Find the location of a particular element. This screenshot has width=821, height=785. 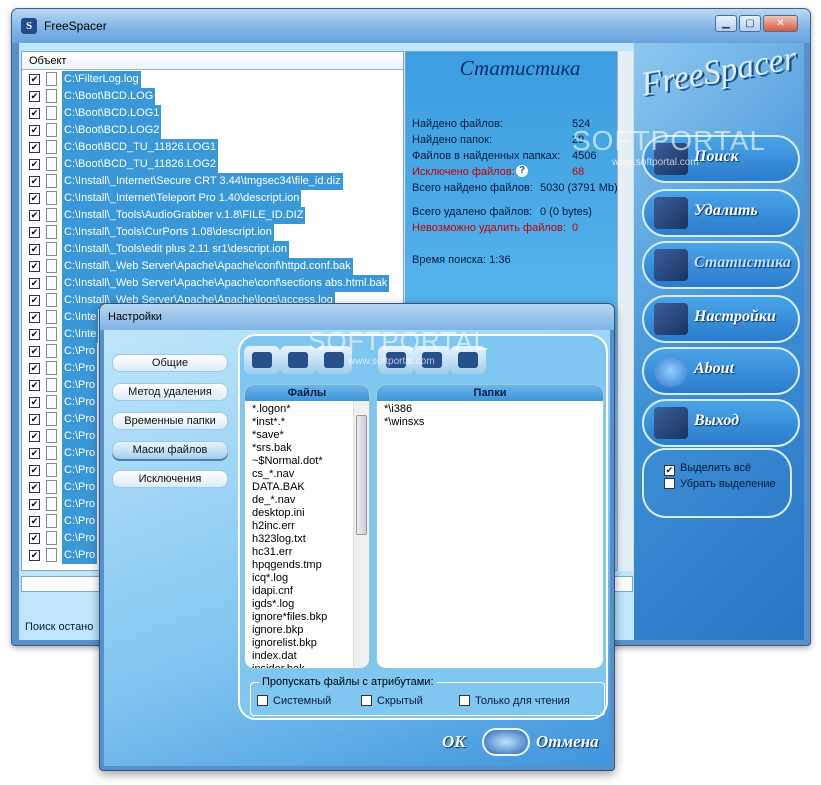

file-mask-item: de_*.nav is located at coordinates (273, 500).